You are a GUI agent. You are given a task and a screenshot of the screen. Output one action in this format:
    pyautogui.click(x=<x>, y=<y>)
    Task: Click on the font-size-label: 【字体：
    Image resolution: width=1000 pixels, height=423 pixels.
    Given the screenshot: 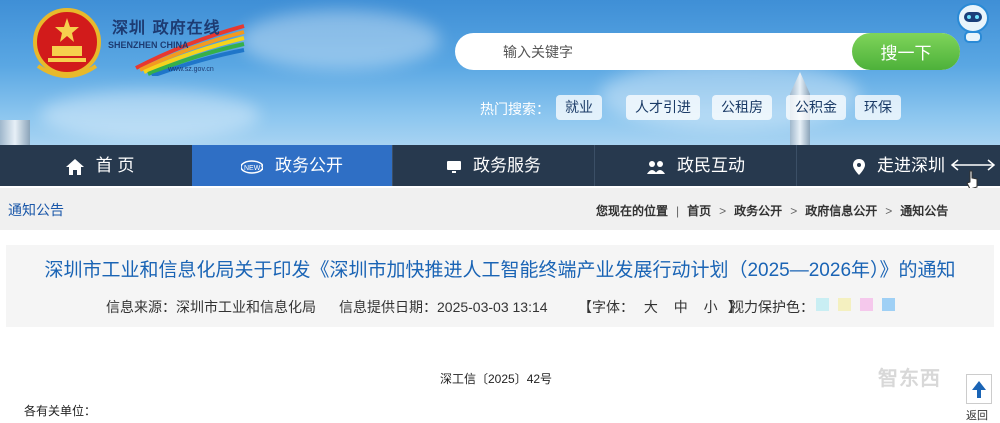 What is the action you would take?
    pyautogui.click(x=606, y=307)
    